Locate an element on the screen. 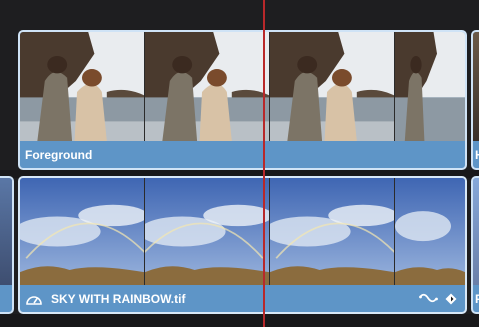  clip-name-partial: F is located at coordinates (477, 299).